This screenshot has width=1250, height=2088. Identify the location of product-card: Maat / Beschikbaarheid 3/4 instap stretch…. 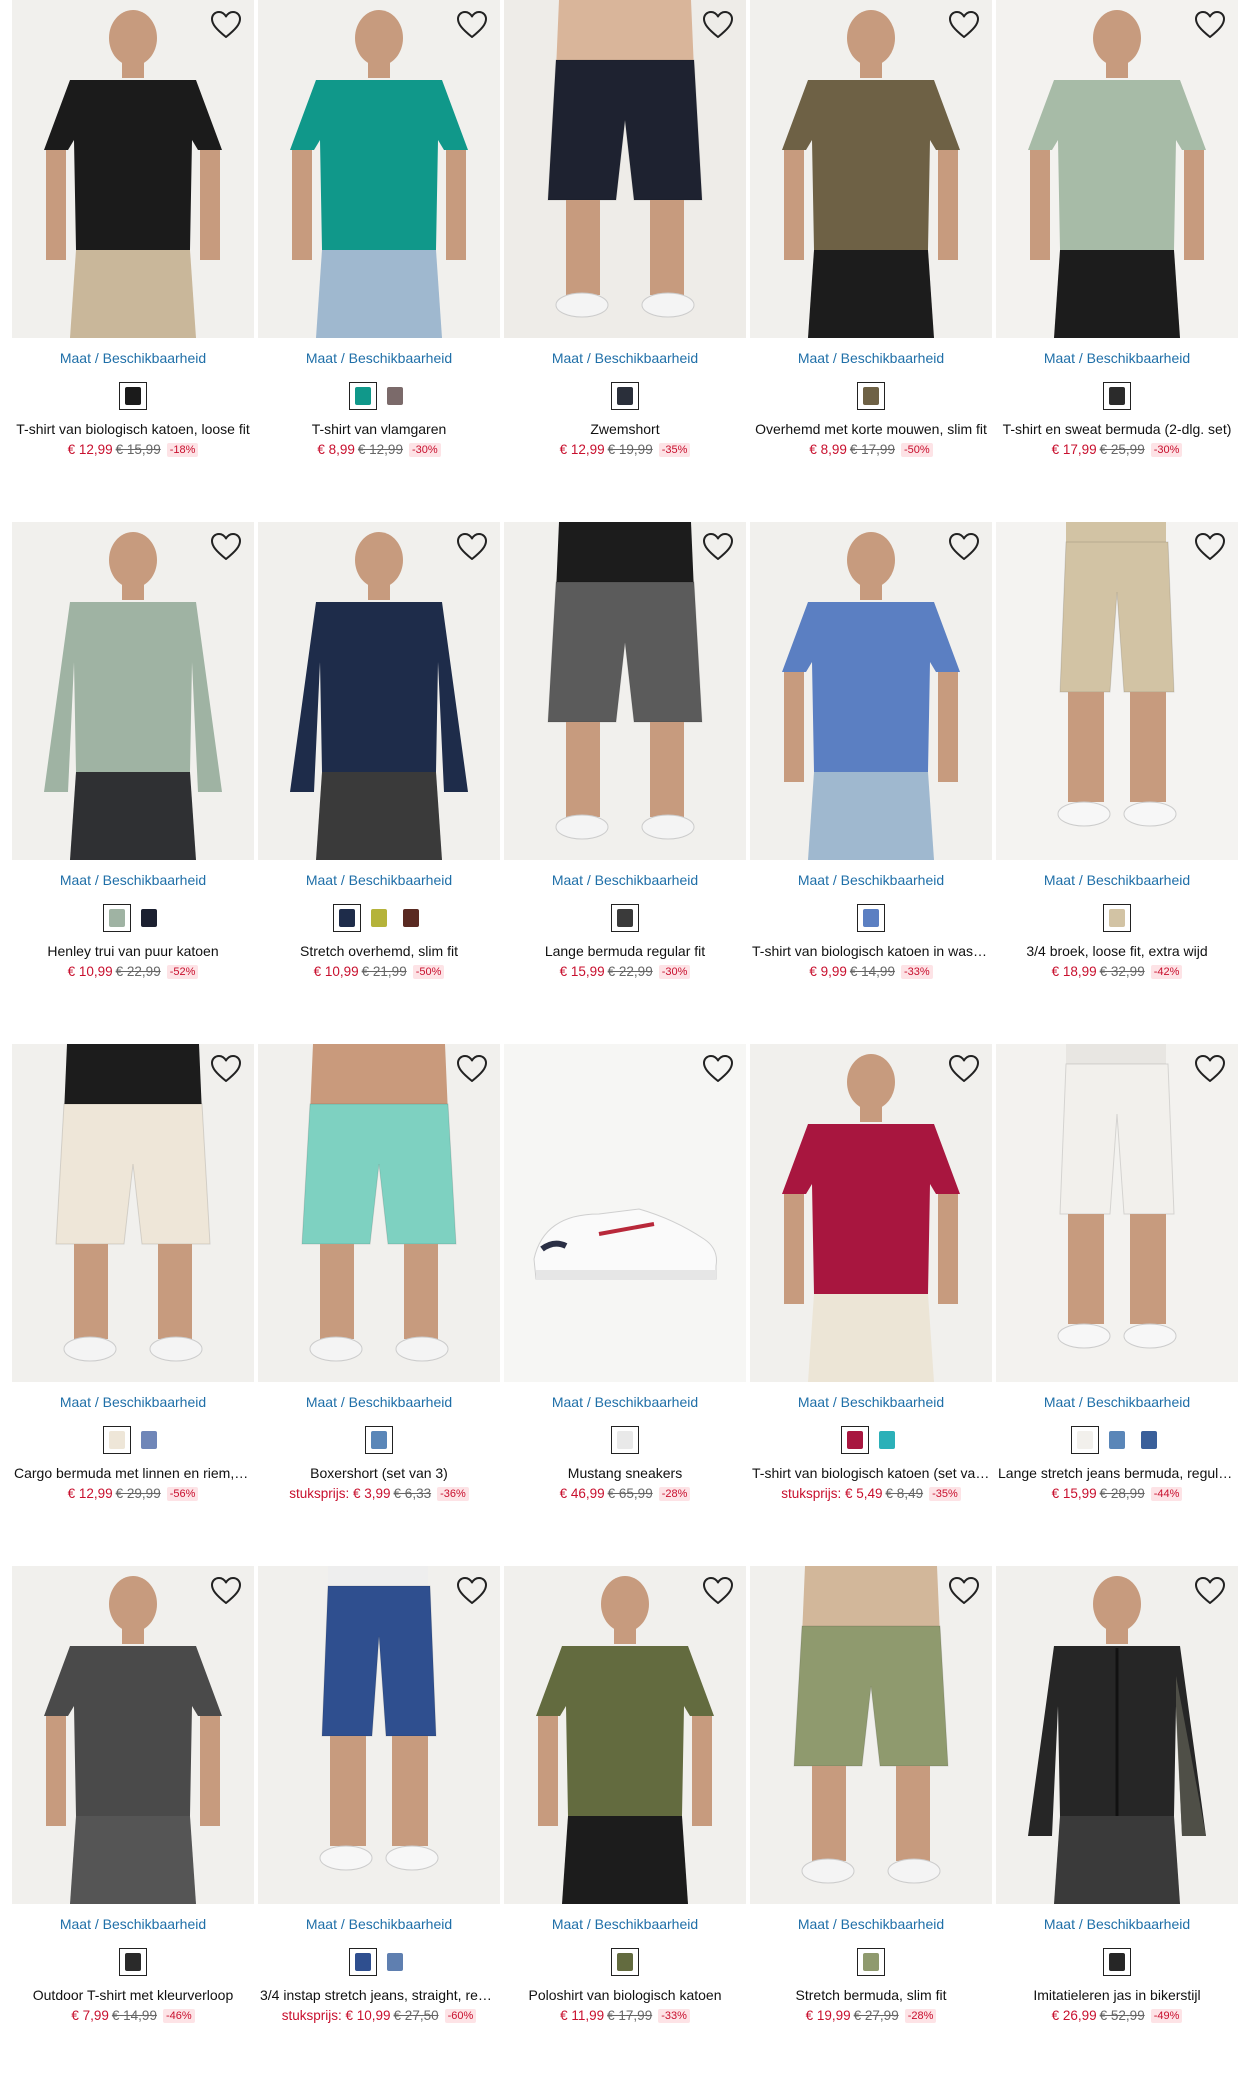
(379, 1827).